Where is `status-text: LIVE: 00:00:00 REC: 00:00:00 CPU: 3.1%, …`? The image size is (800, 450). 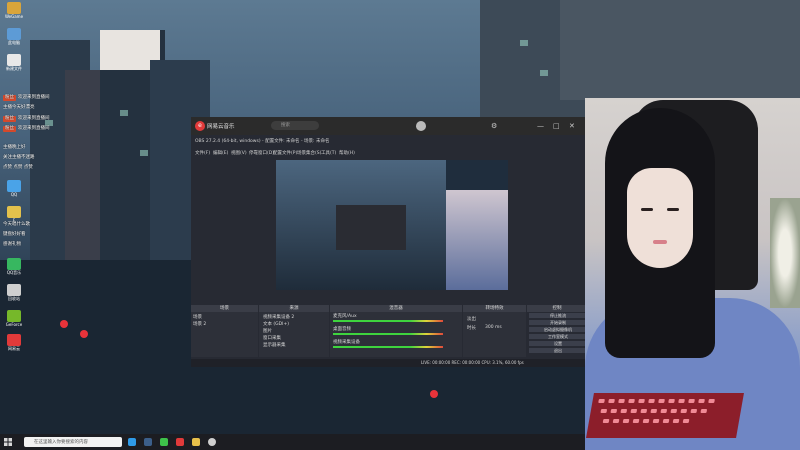
status-text: LIVE: 00:00:00 REC: 00:00:00 CPU: 3.1%, … is located at coordinates (472, 362).